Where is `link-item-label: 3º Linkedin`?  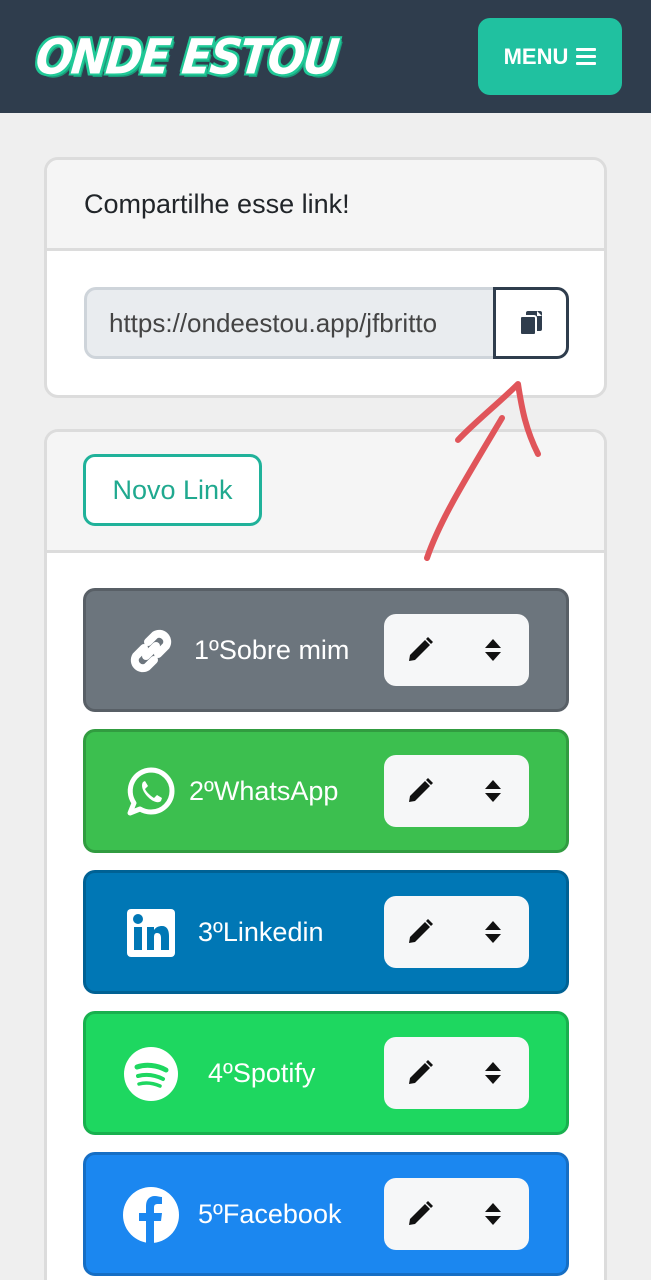 link-item-label: 3º Linkedin is located at coordinates (261, 931).